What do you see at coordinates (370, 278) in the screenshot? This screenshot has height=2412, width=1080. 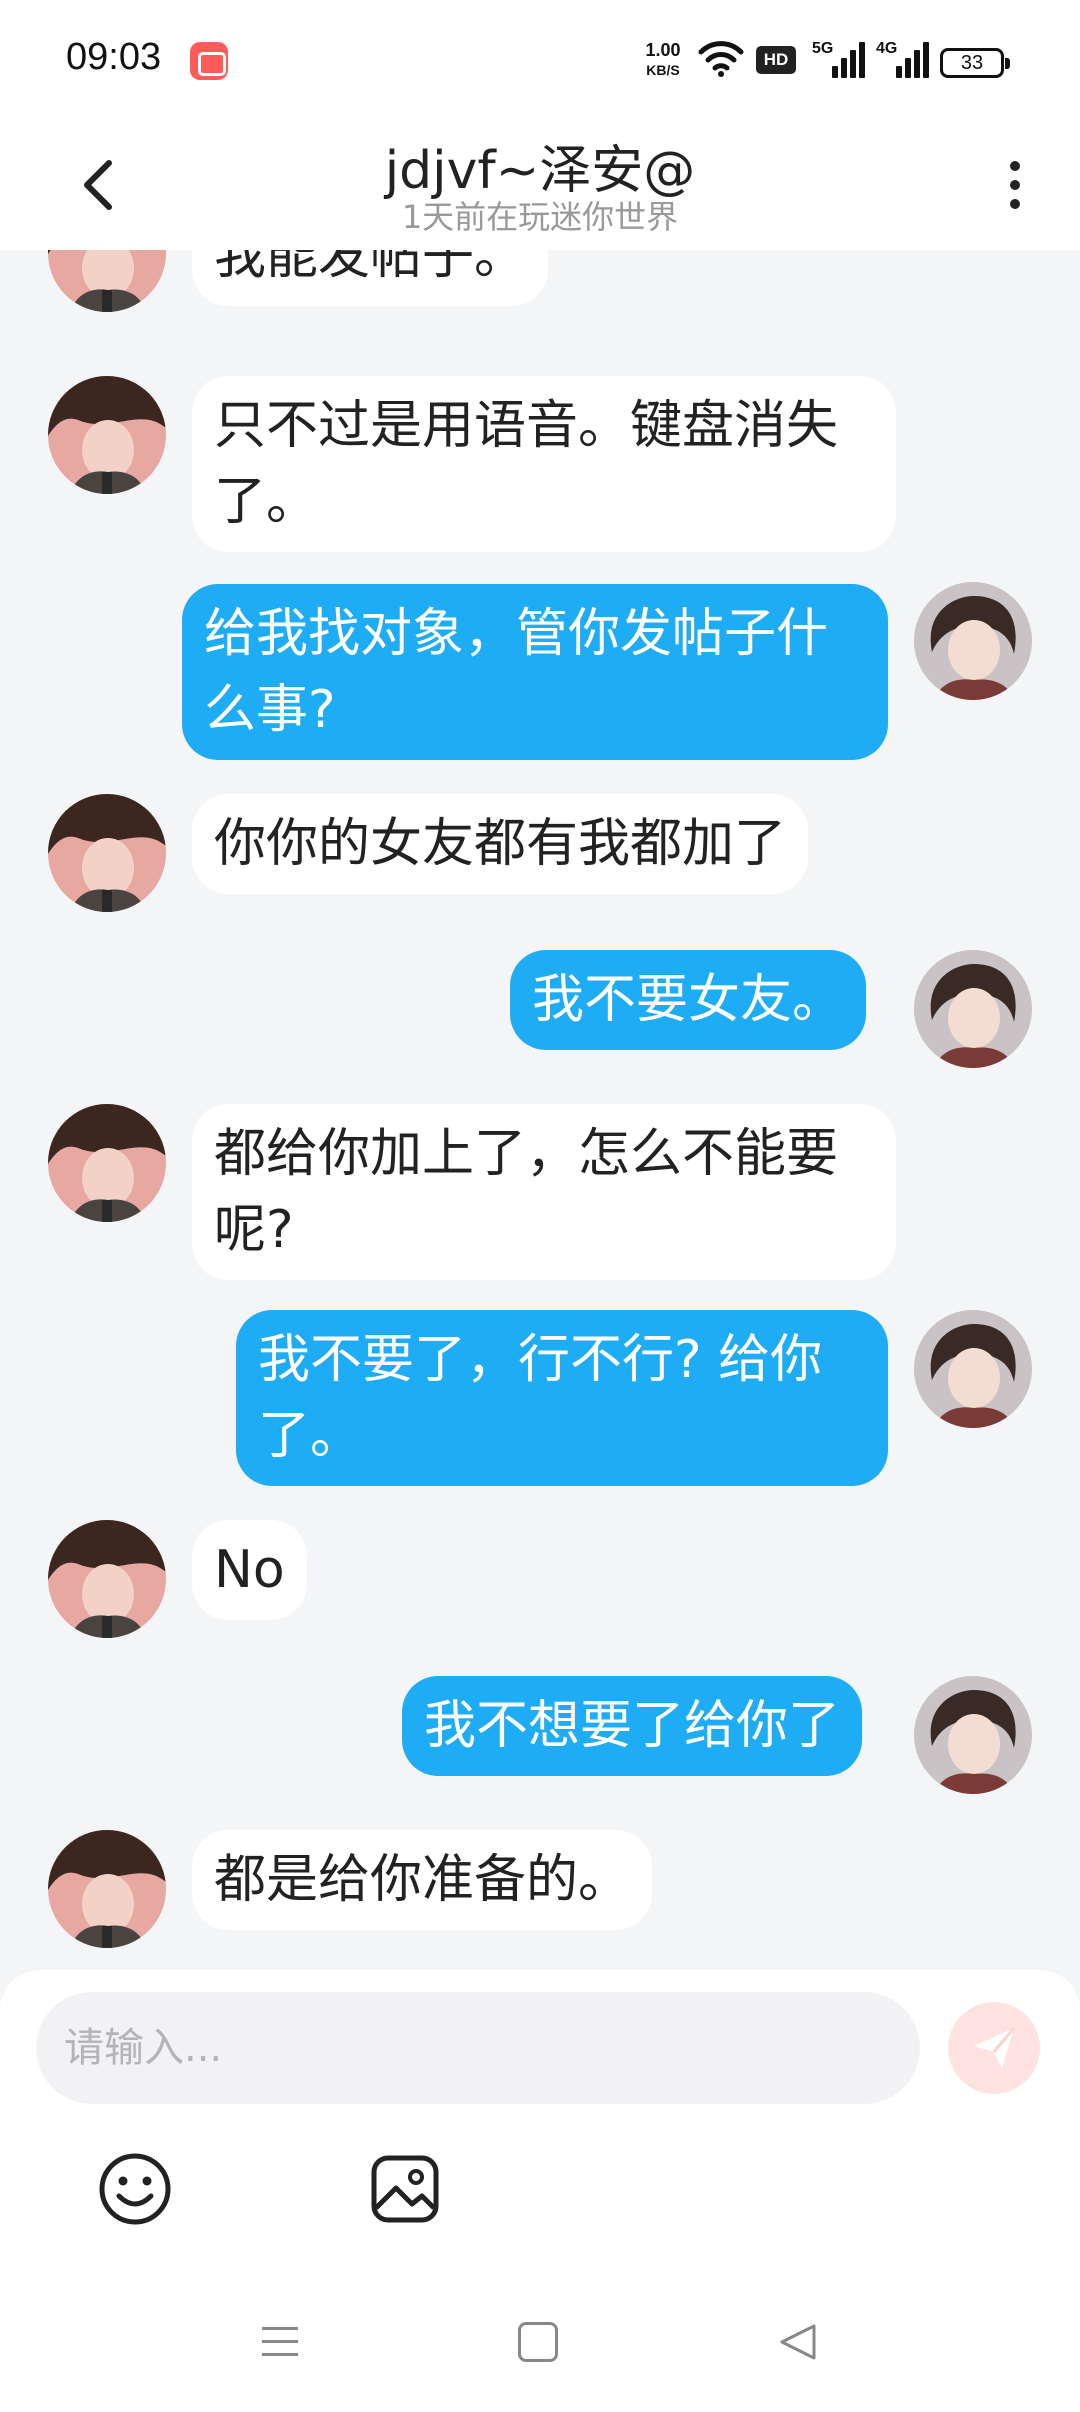 I see `message-bubble-incoming: 我能发帖子。` at bounding box center [370, 278].